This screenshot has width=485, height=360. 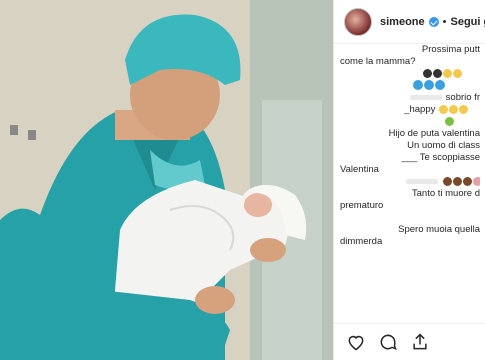 I want to click on comment-spacer, so click(x=410, y=218).